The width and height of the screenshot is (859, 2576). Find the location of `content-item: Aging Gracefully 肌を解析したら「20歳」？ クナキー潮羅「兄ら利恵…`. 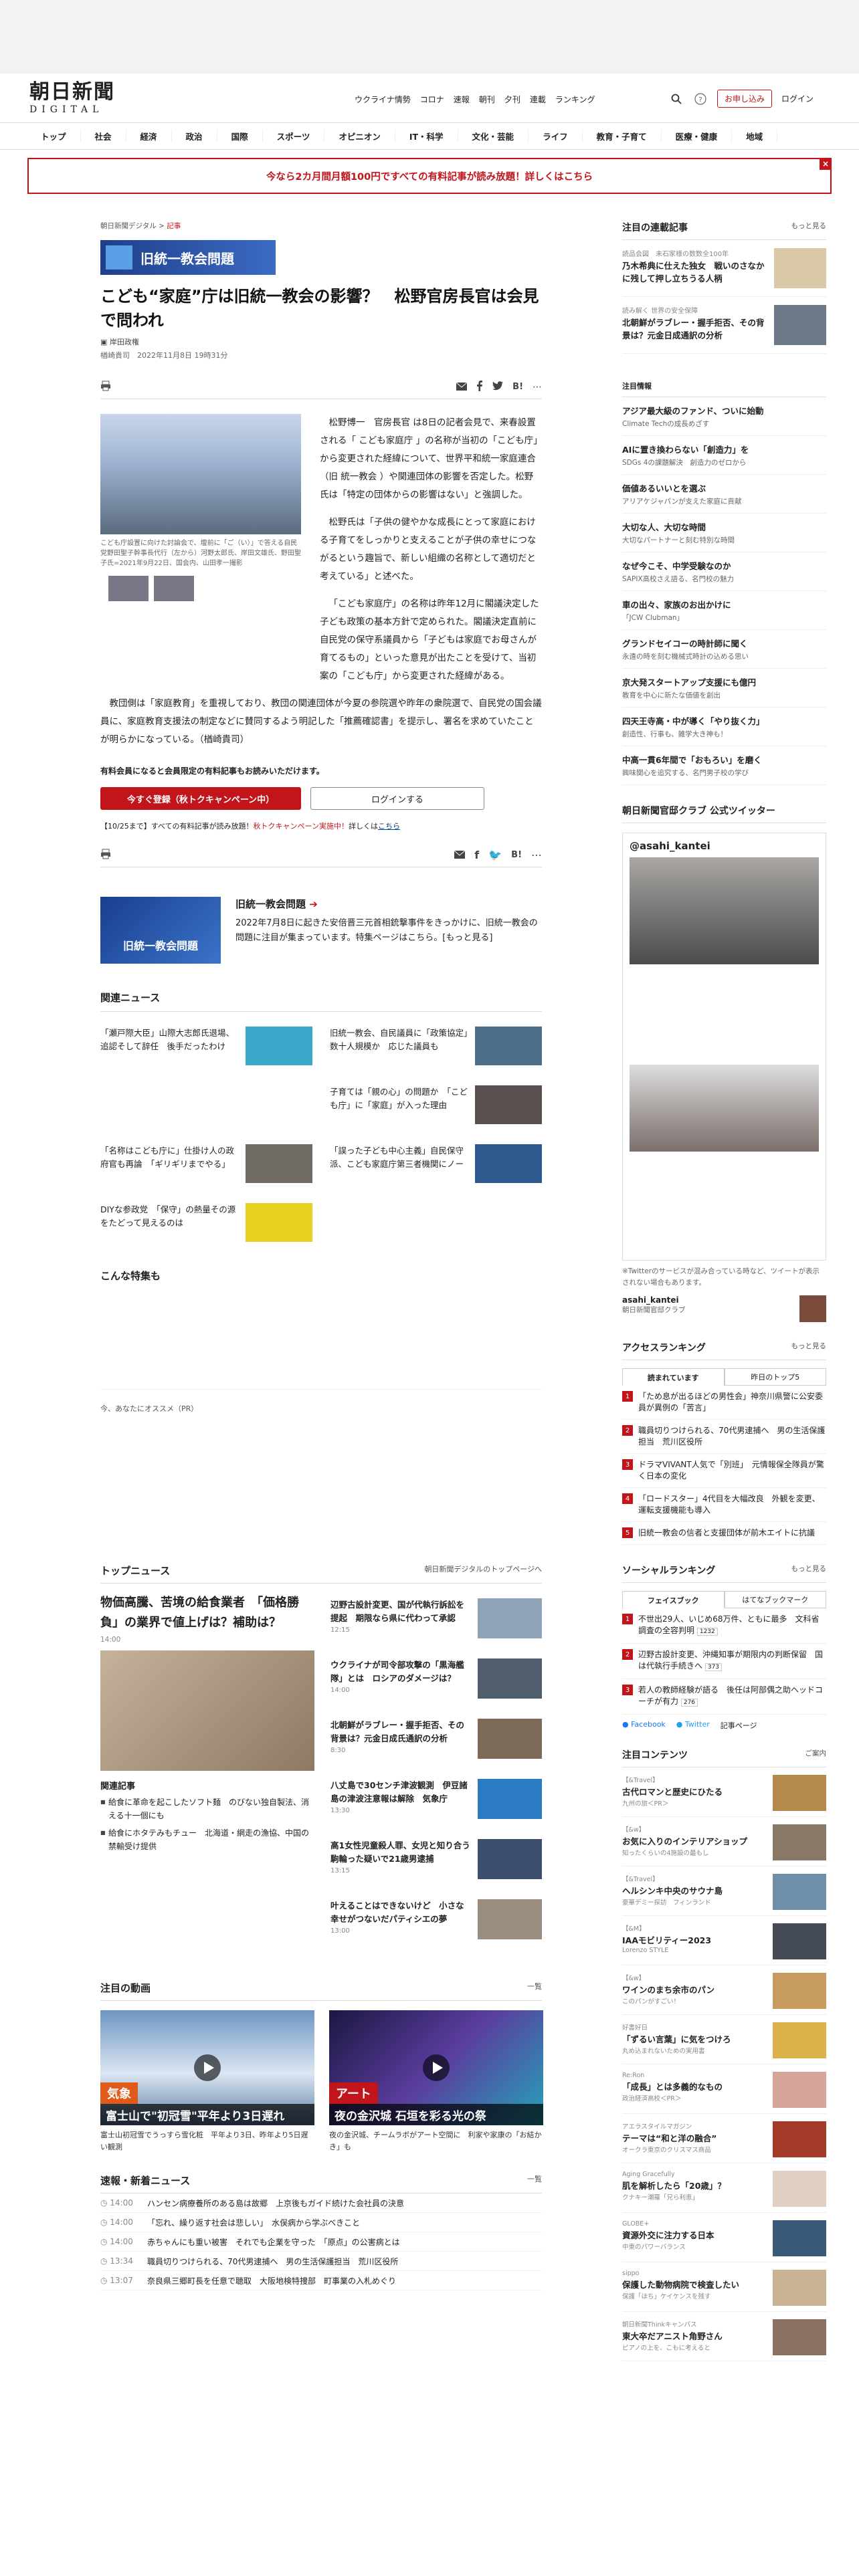

content-item: Aging Gracefully 肌を解析したら「20歳」？ クナキー潮羅「兄ら利恵… is located at coordinates (724, 2188).